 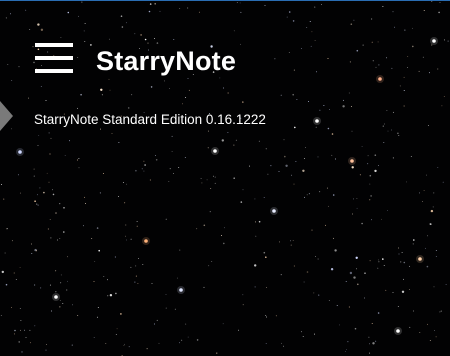 What do you see at coordinates (166, 61) in the screenshot?
I see `app-title: StarryNote` at bounding box center [166, 61].